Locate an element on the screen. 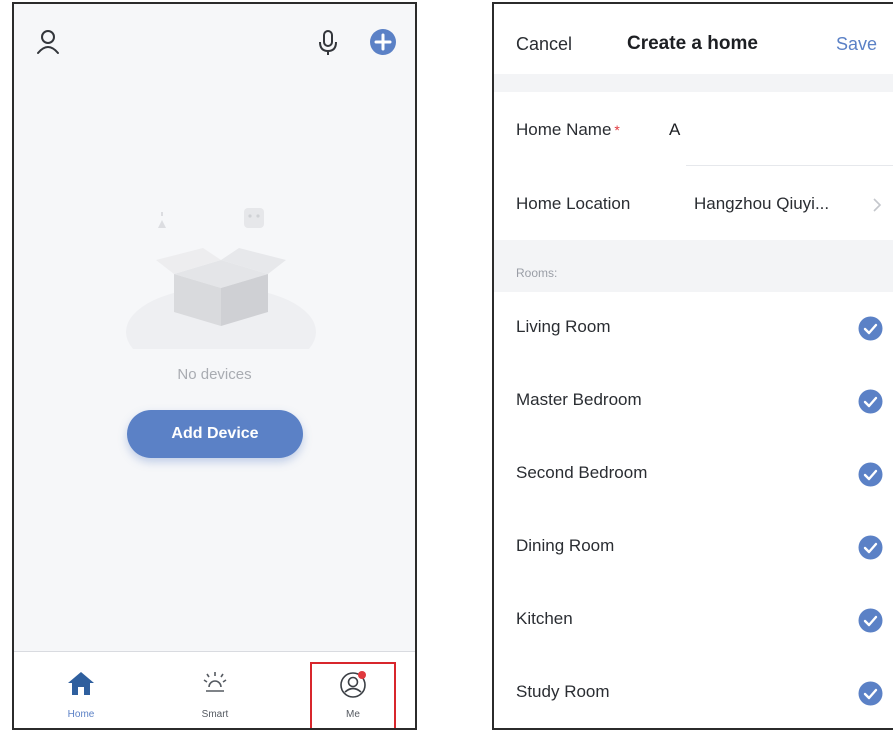 This screenshot has width=893, height=730. room-row-master-bedroom: Master Bedroom is located at coordinates (693, 401).